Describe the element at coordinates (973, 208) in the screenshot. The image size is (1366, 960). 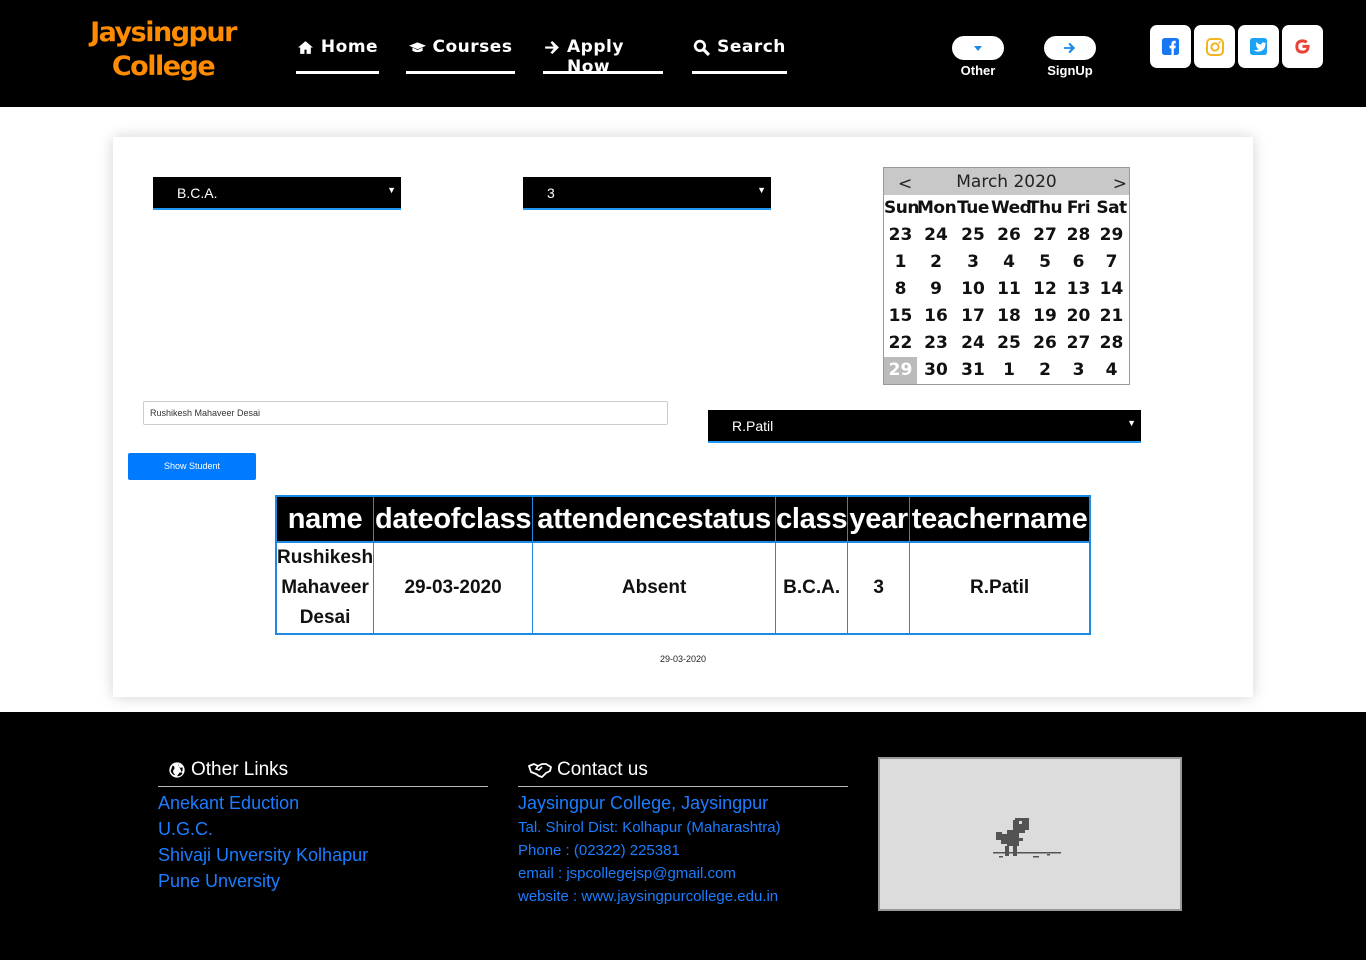
I see `calendar-weekday: Tue` at that location.